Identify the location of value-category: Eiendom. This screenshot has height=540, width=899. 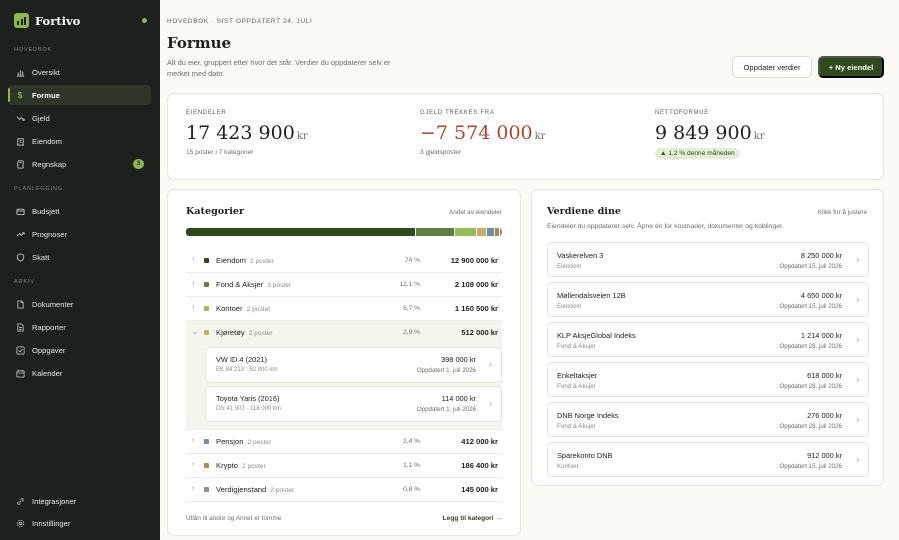
(569, 266).